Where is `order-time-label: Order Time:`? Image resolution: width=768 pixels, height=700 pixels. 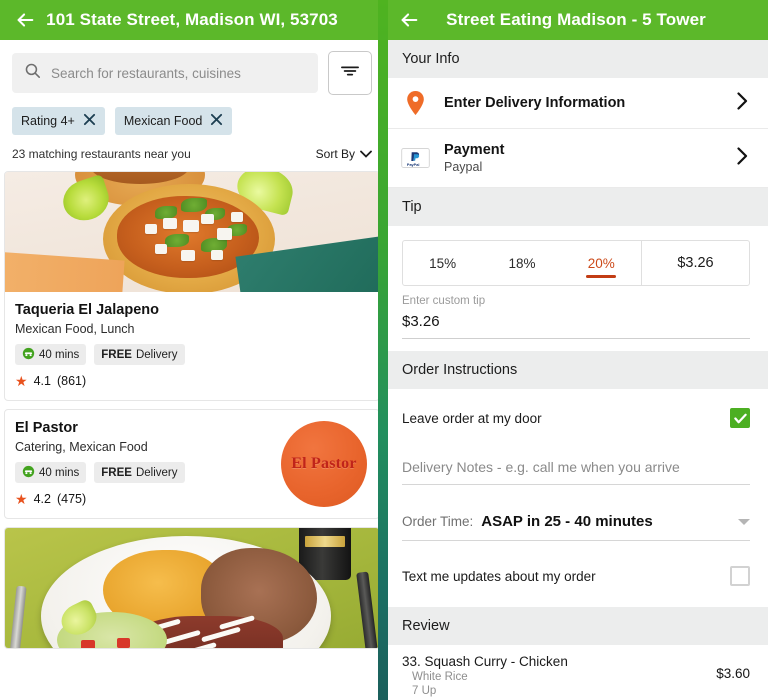 order-time-label: Order Time: is located at coordinates (438, 521).